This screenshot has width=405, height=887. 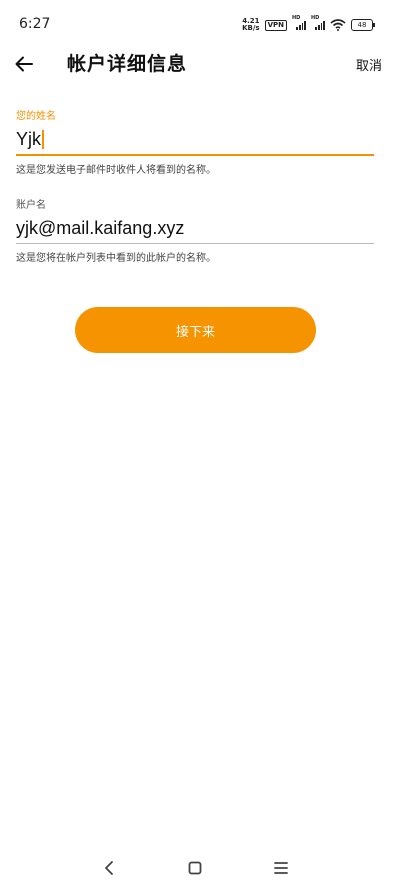 What do you see at coordinates (338, 25) in the screenshot?
I see `wifi-icon` at bounding box center [338, 25].